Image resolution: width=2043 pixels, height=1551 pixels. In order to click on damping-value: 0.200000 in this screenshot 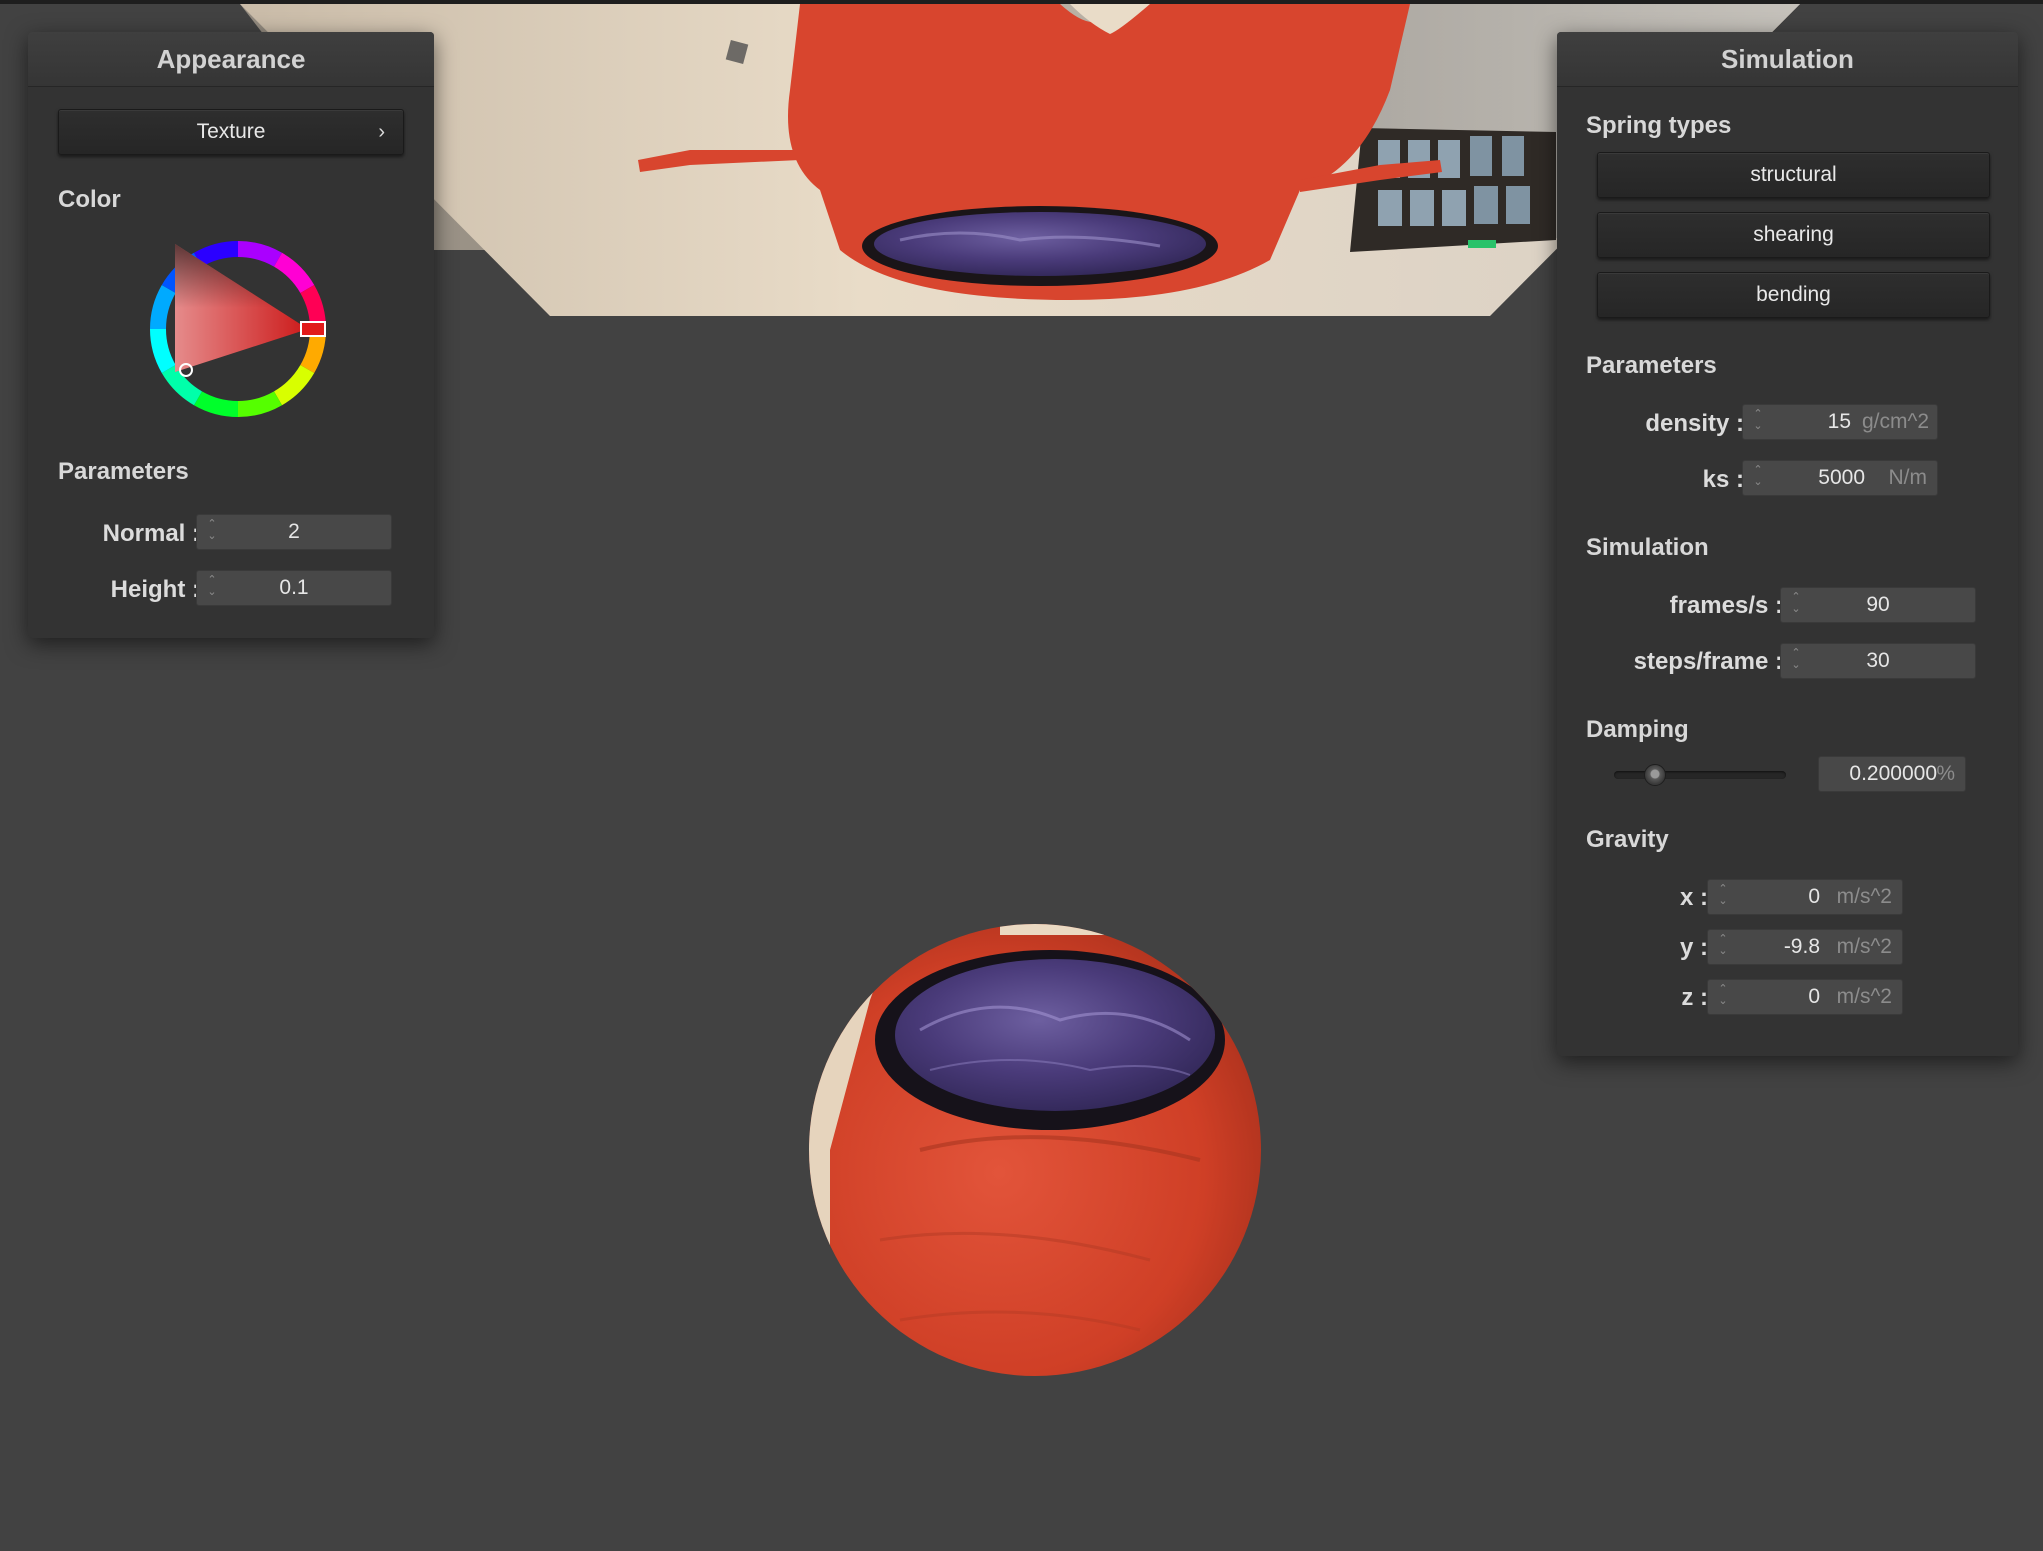, I will do `click(1893, 773)`.